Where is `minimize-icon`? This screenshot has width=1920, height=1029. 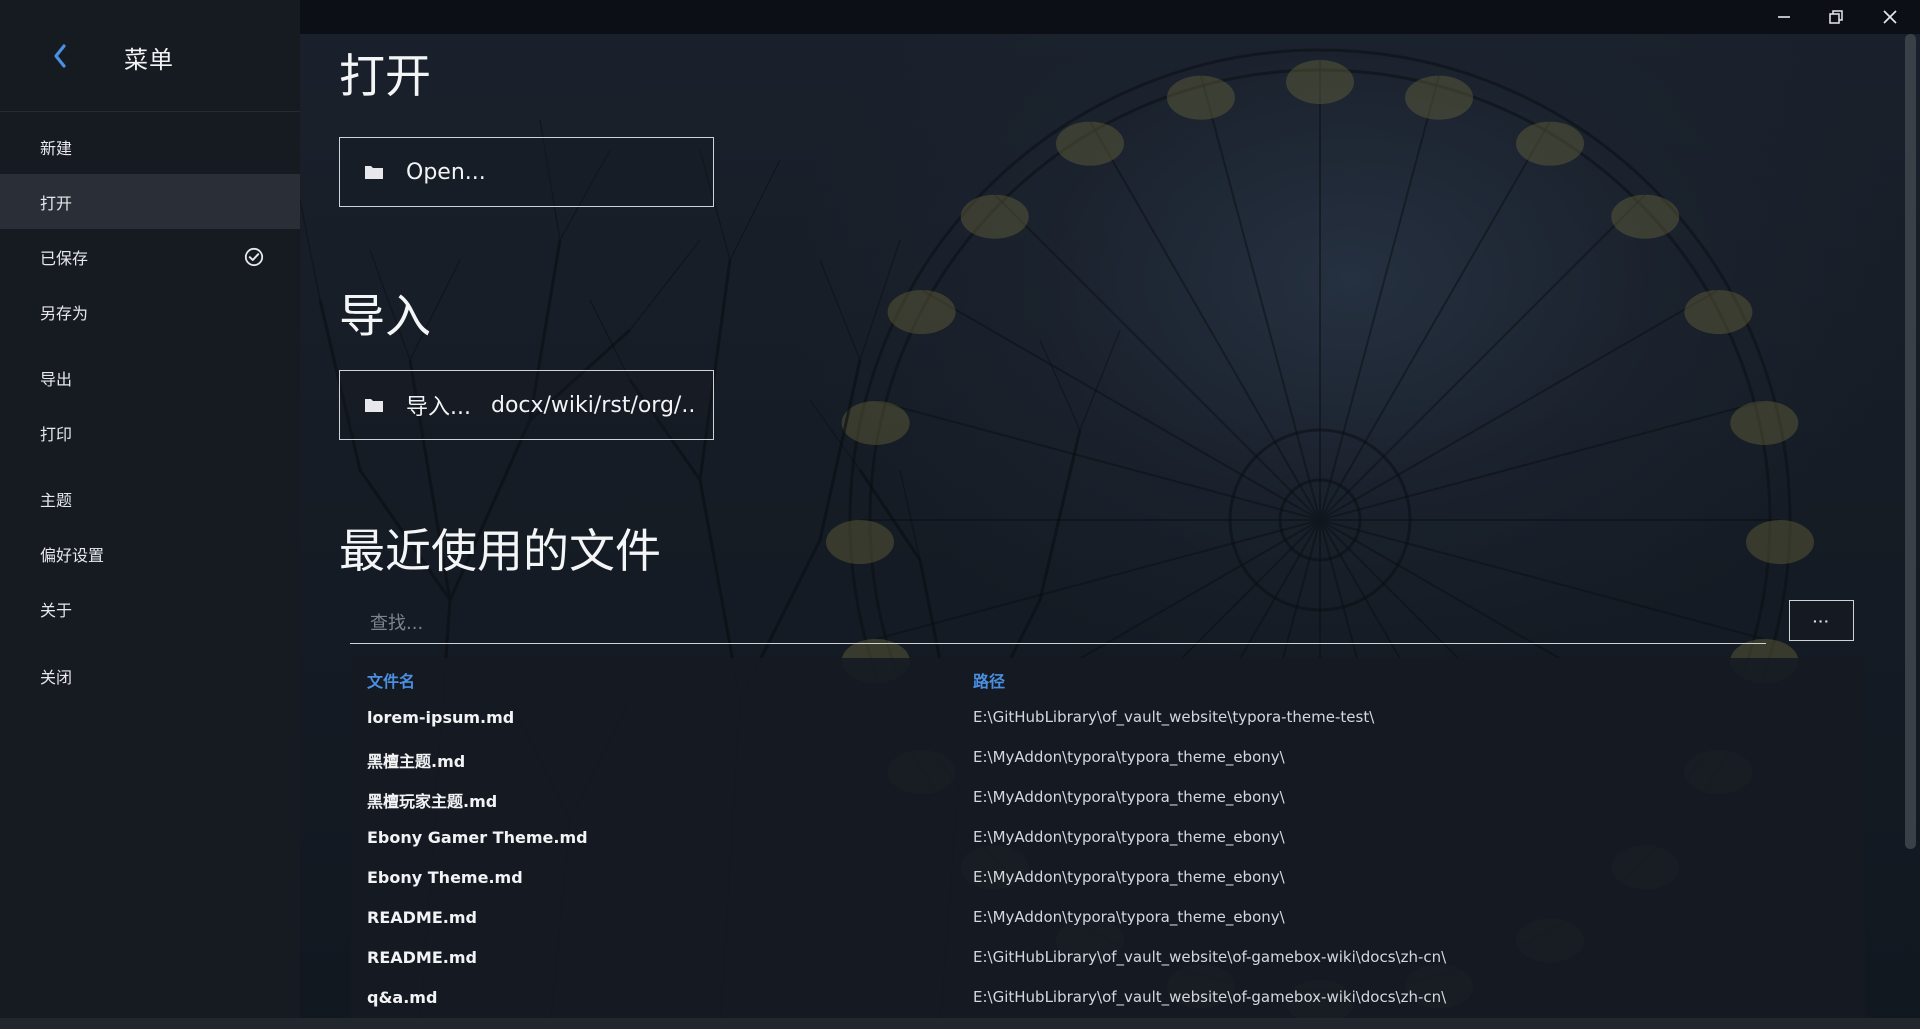 minimize-icon is located at coordinates (1784, 17).